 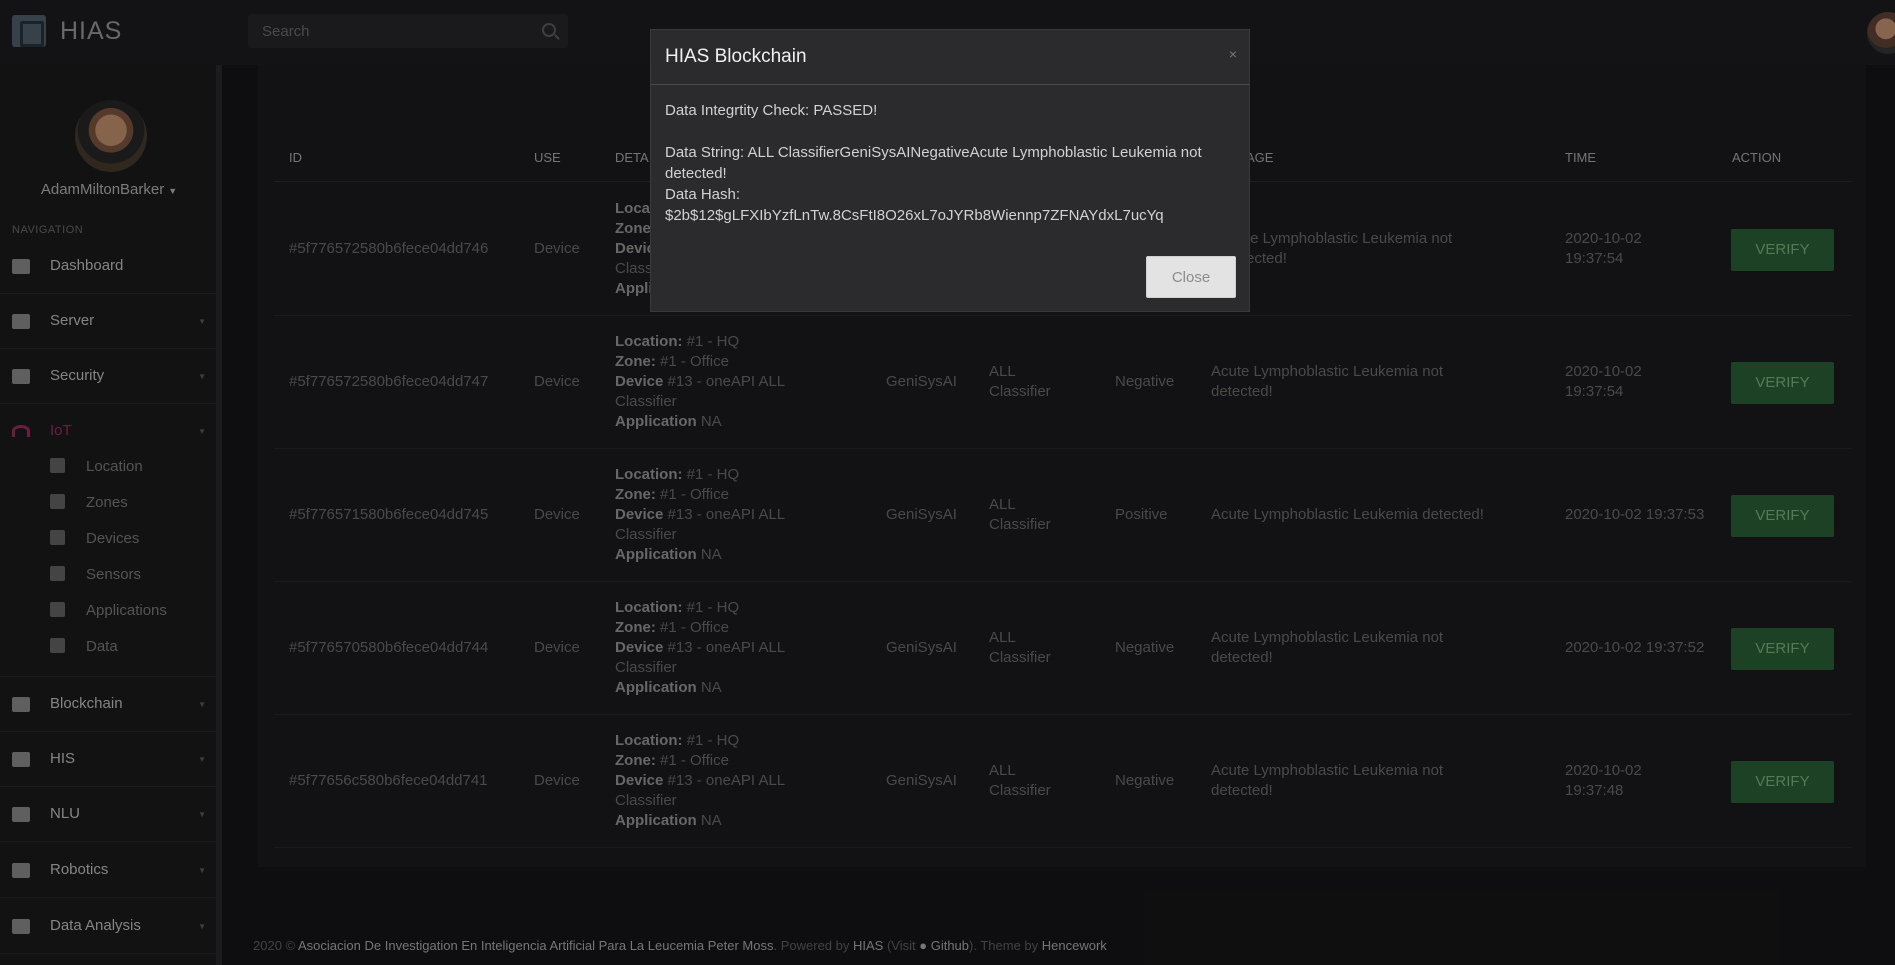 What do you see at coordinates (1233, 54) in the screenshot?
I see `close-icon: ×` at bounding box center [1233, 54].